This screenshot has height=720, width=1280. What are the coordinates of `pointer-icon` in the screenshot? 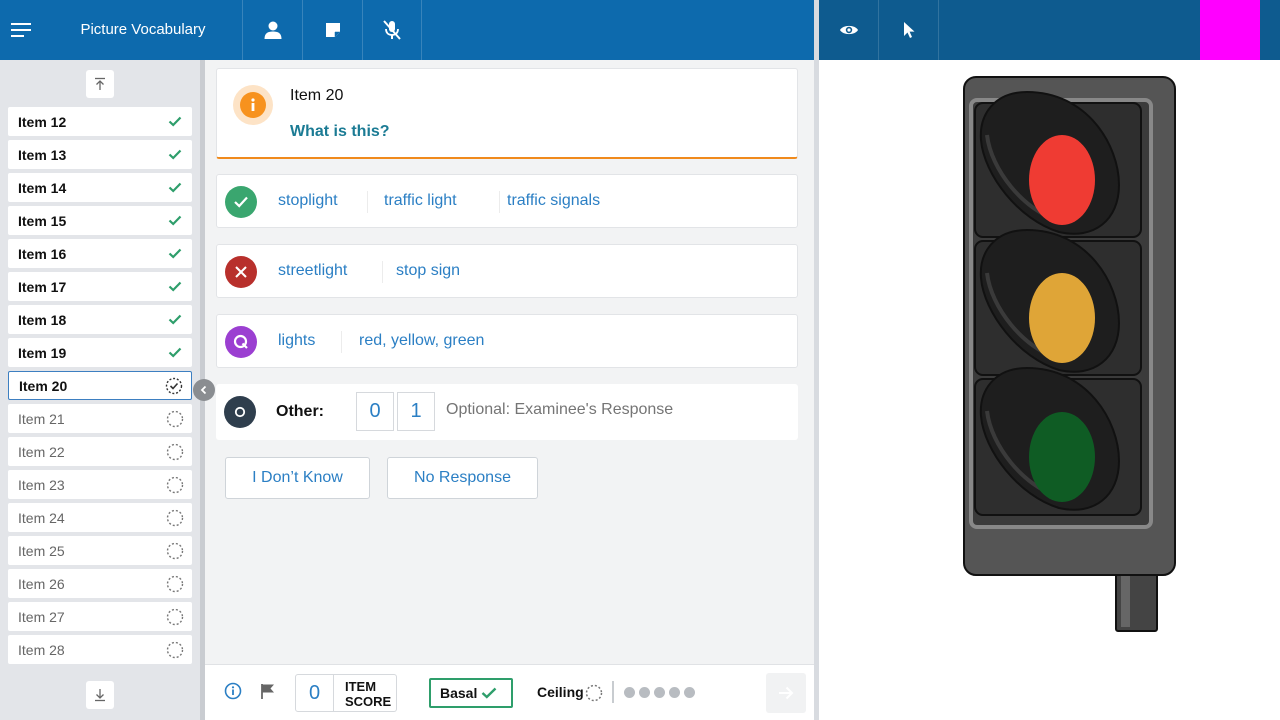 It's located at (908, 30).